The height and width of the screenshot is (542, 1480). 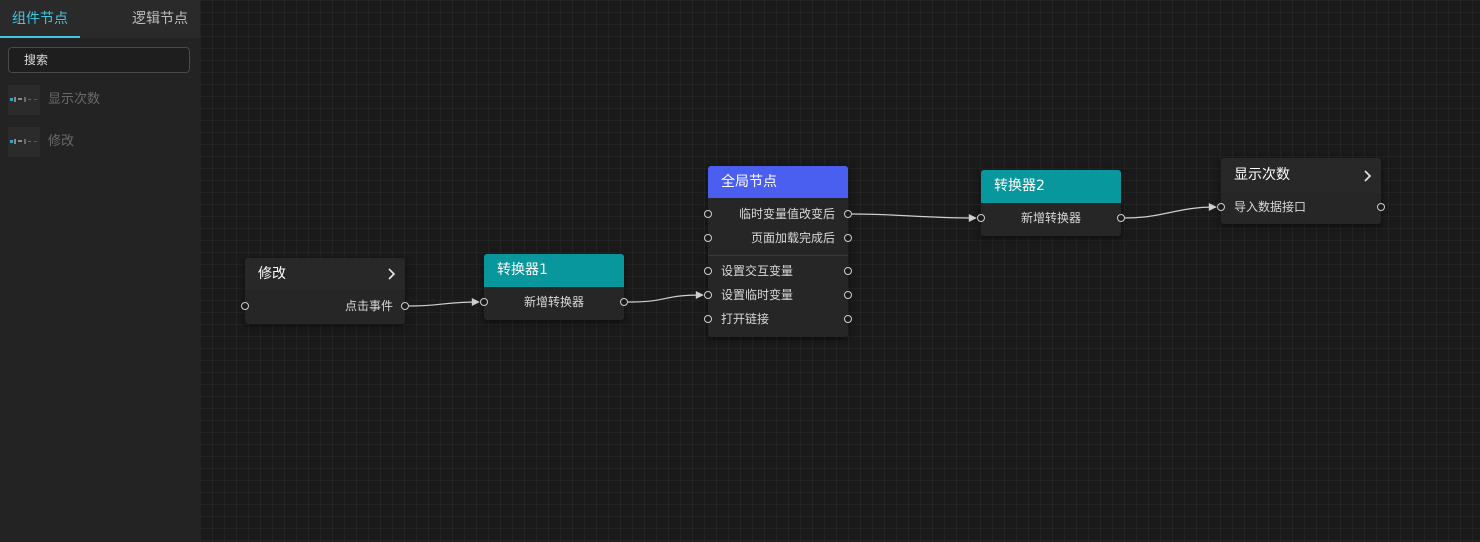 I want to click on node-title: 修改, so click(x=272, y=274).